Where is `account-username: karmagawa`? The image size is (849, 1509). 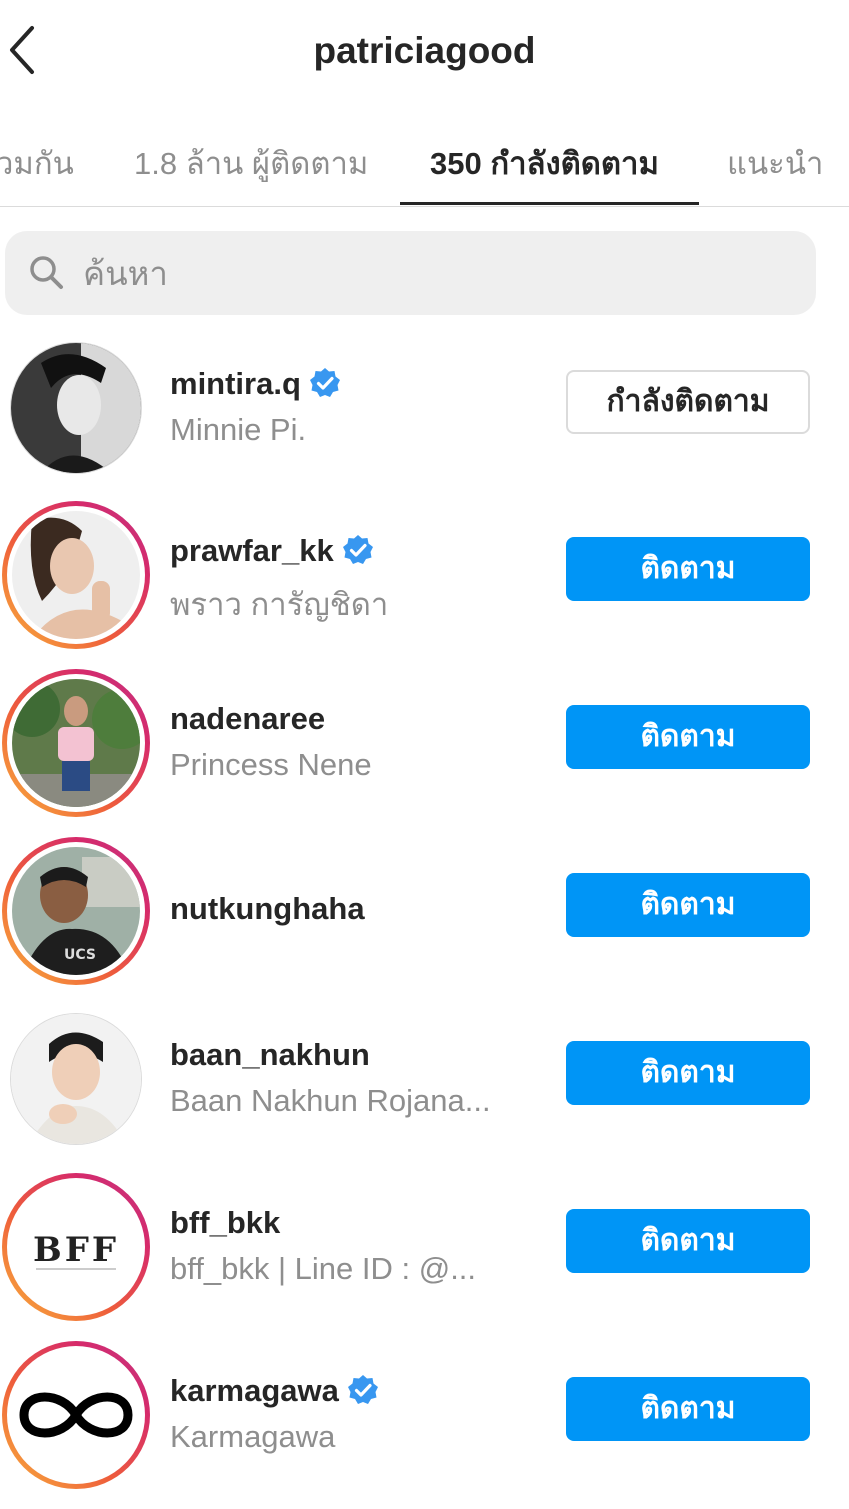 account-username: karmagawa is located at coordinates (274, 1391).